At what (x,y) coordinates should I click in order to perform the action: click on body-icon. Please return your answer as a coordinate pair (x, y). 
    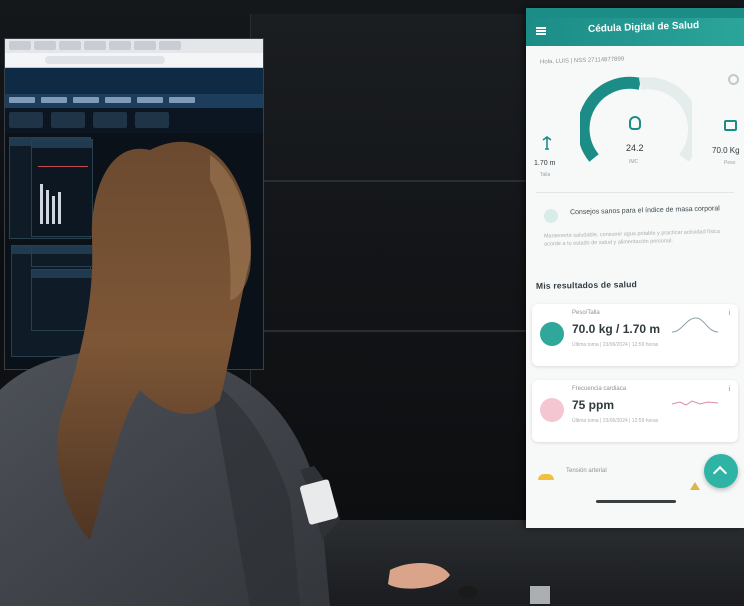
    Looking at the image, I should click on (635, 123).